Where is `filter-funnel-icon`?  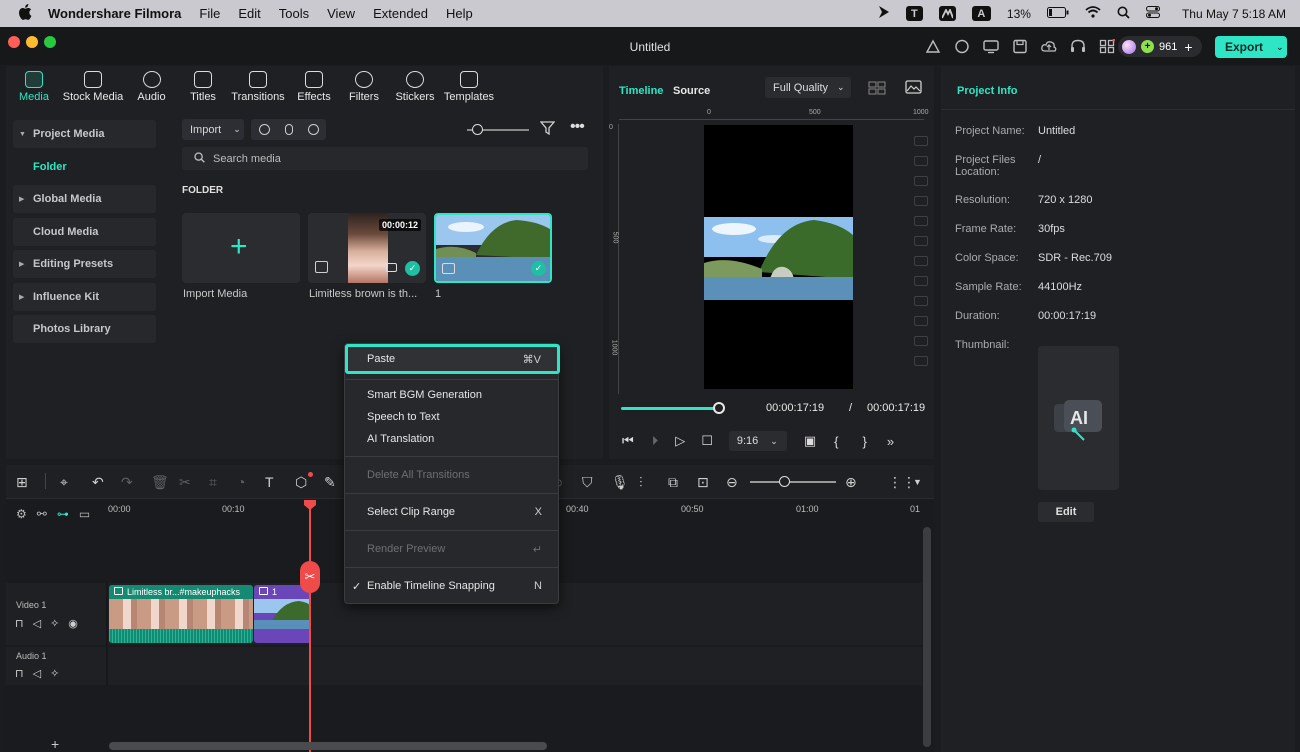
filter-funnel-icon is located at coordinates (547, 130).